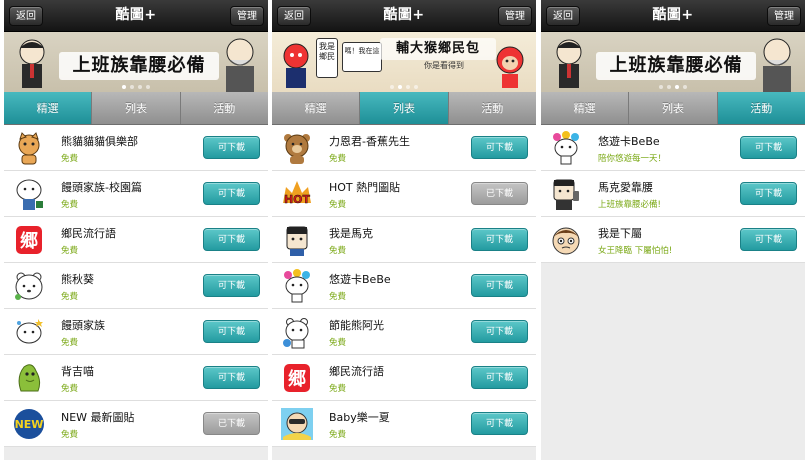 Image resolution: width=810 pixels, height=460 pixels. I want to click on promo-banner: 我是鄉民 嗎！我在這 輔大猴鄉民包 你是看得到, so click(404, 62).